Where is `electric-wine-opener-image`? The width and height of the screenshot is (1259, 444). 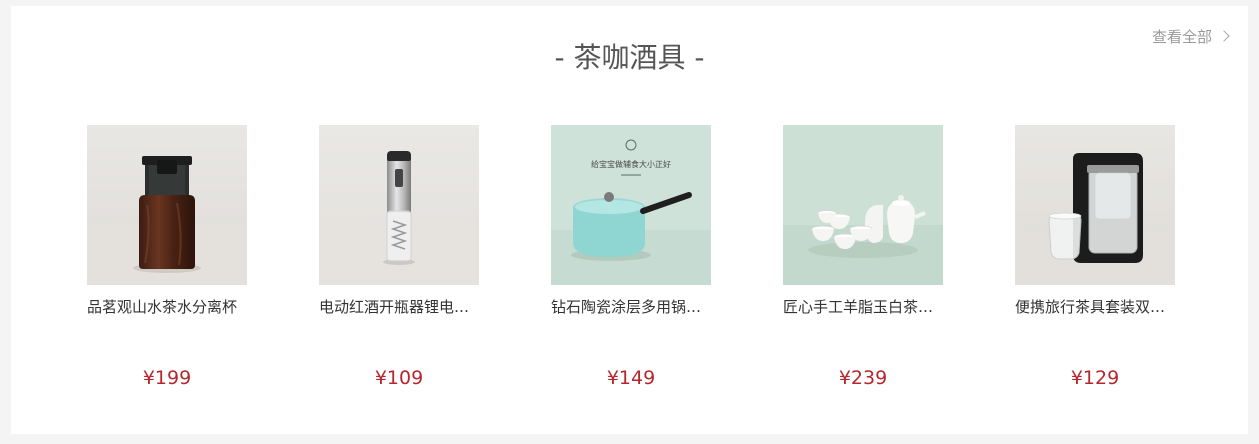
electric-wine-opener-image is located at coordinates (399, 205).